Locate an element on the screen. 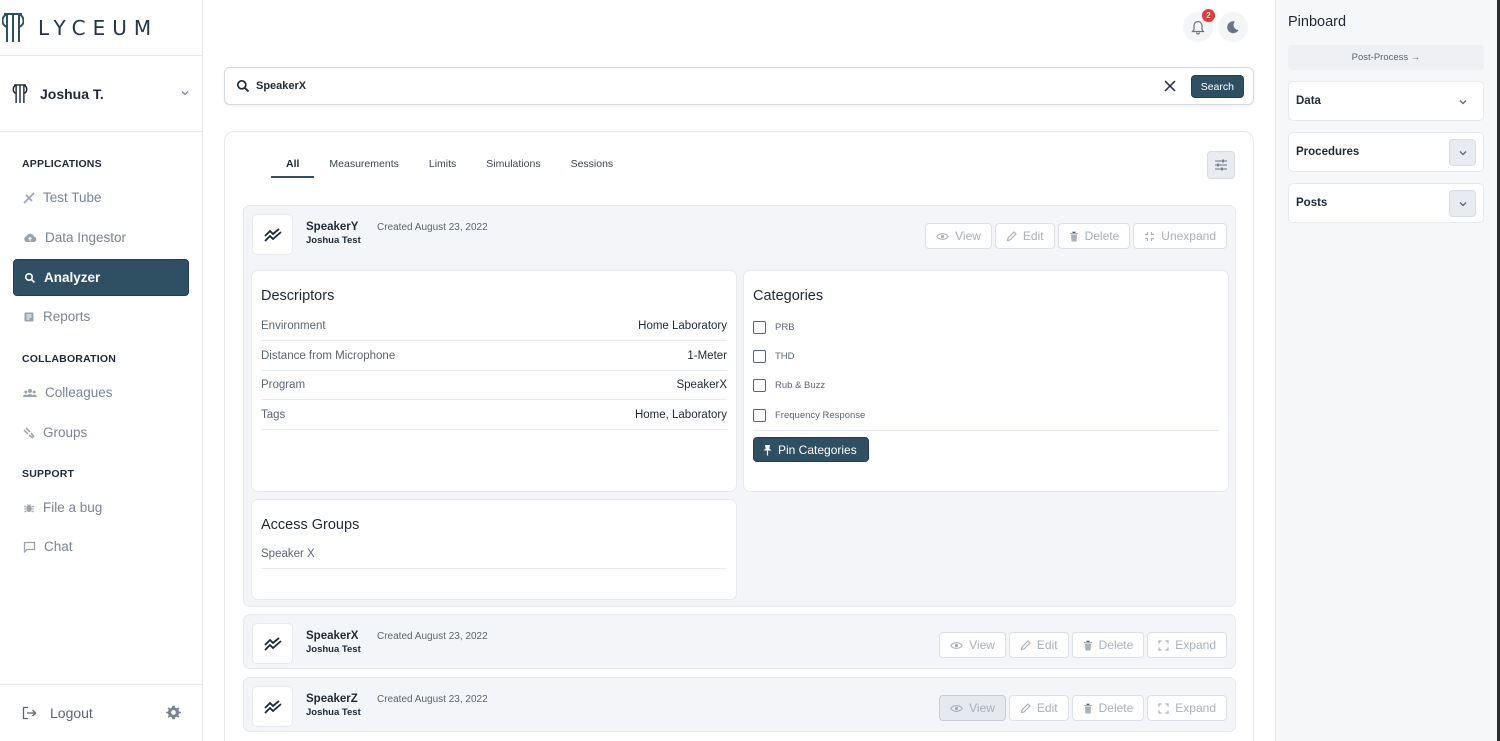  sidebar-item-label: Reports is located at coordinates (67, 316).